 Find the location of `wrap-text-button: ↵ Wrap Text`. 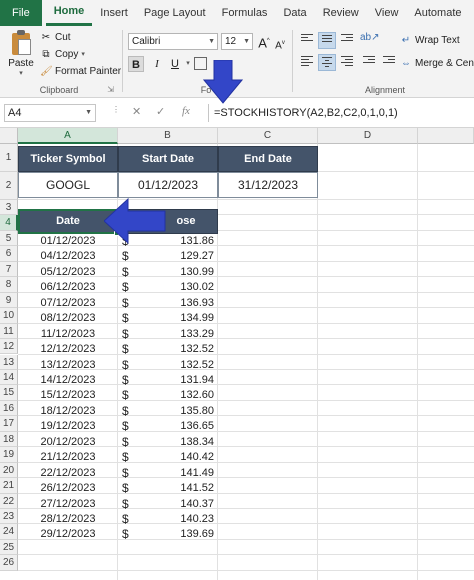

wrap-text-button: ↵ Wrap Text is located at coordinates (430, 41).